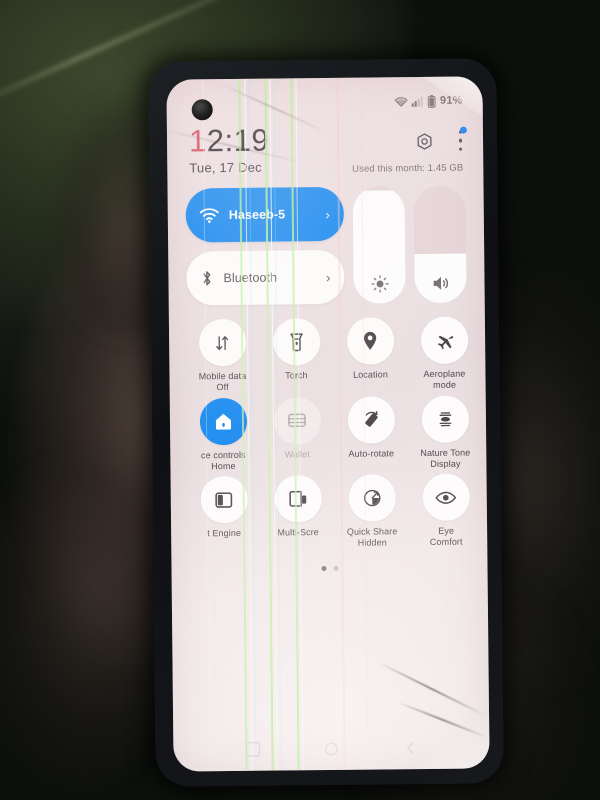  I want to click on tile-label: Eye Comfort, so click(446, 536).